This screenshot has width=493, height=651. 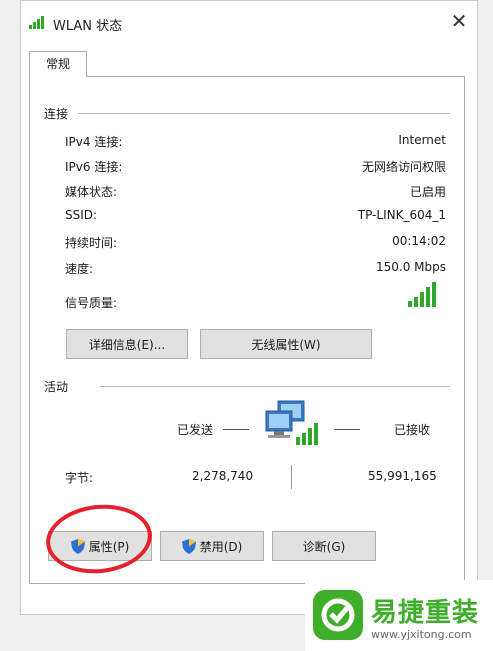 I want to click on title-bar: WLAN 状态 ✕, so click(x=249, y=22).